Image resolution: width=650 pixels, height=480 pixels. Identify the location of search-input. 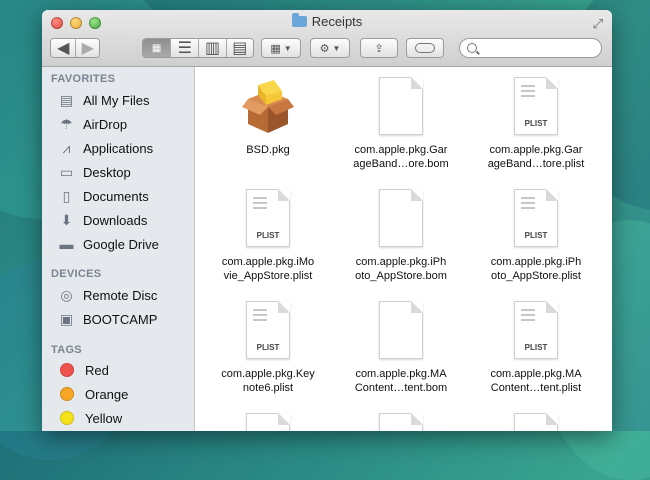
(539, 49).